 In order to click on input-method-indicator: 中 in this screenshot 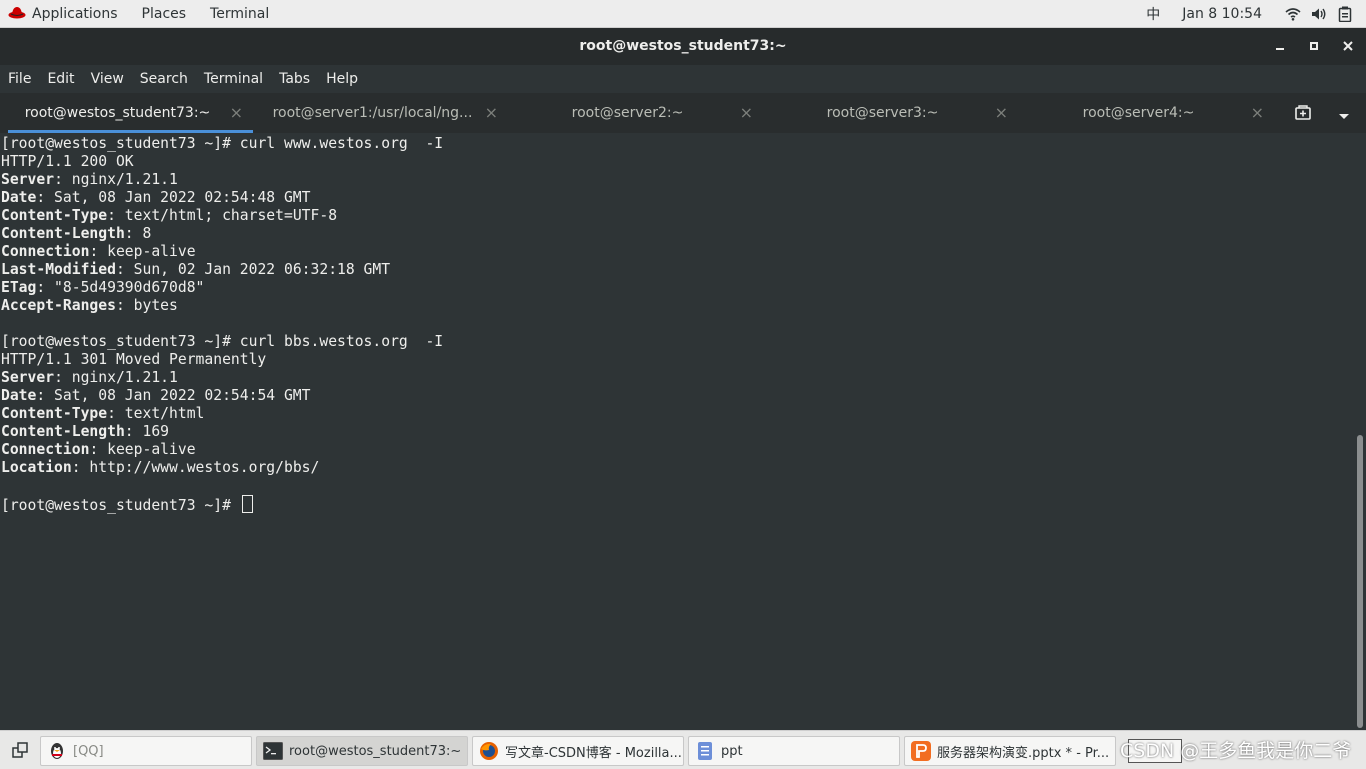, I will do `click(1153, 14)`.